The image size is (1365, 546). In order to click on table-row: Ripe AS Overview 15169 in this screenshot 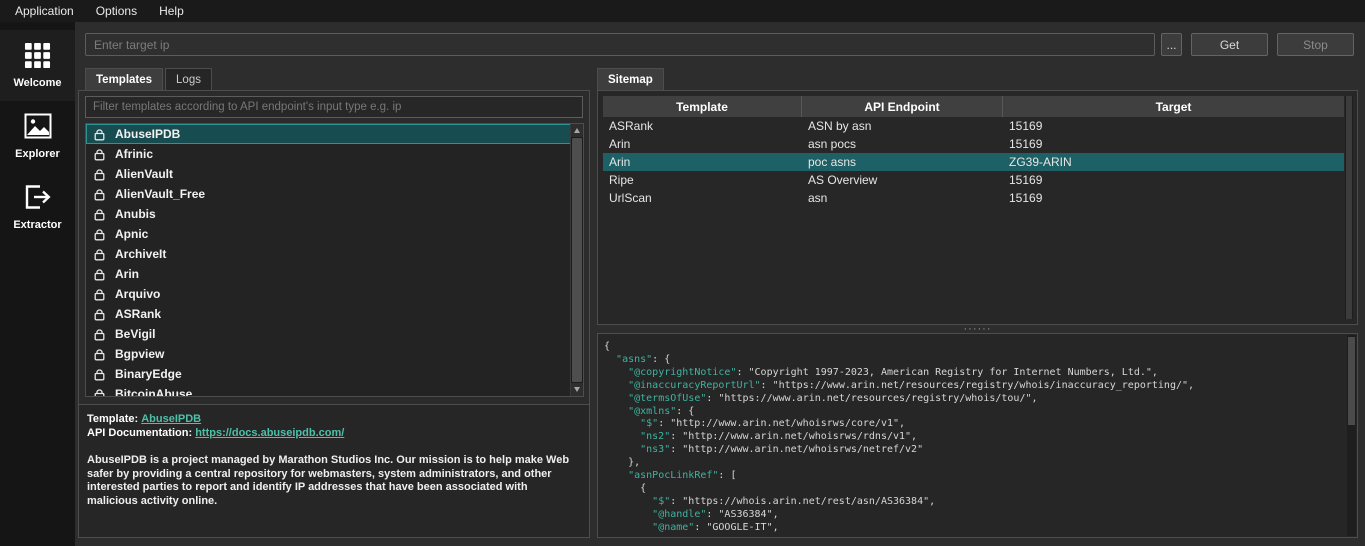, I will do `click(973, 180)`.